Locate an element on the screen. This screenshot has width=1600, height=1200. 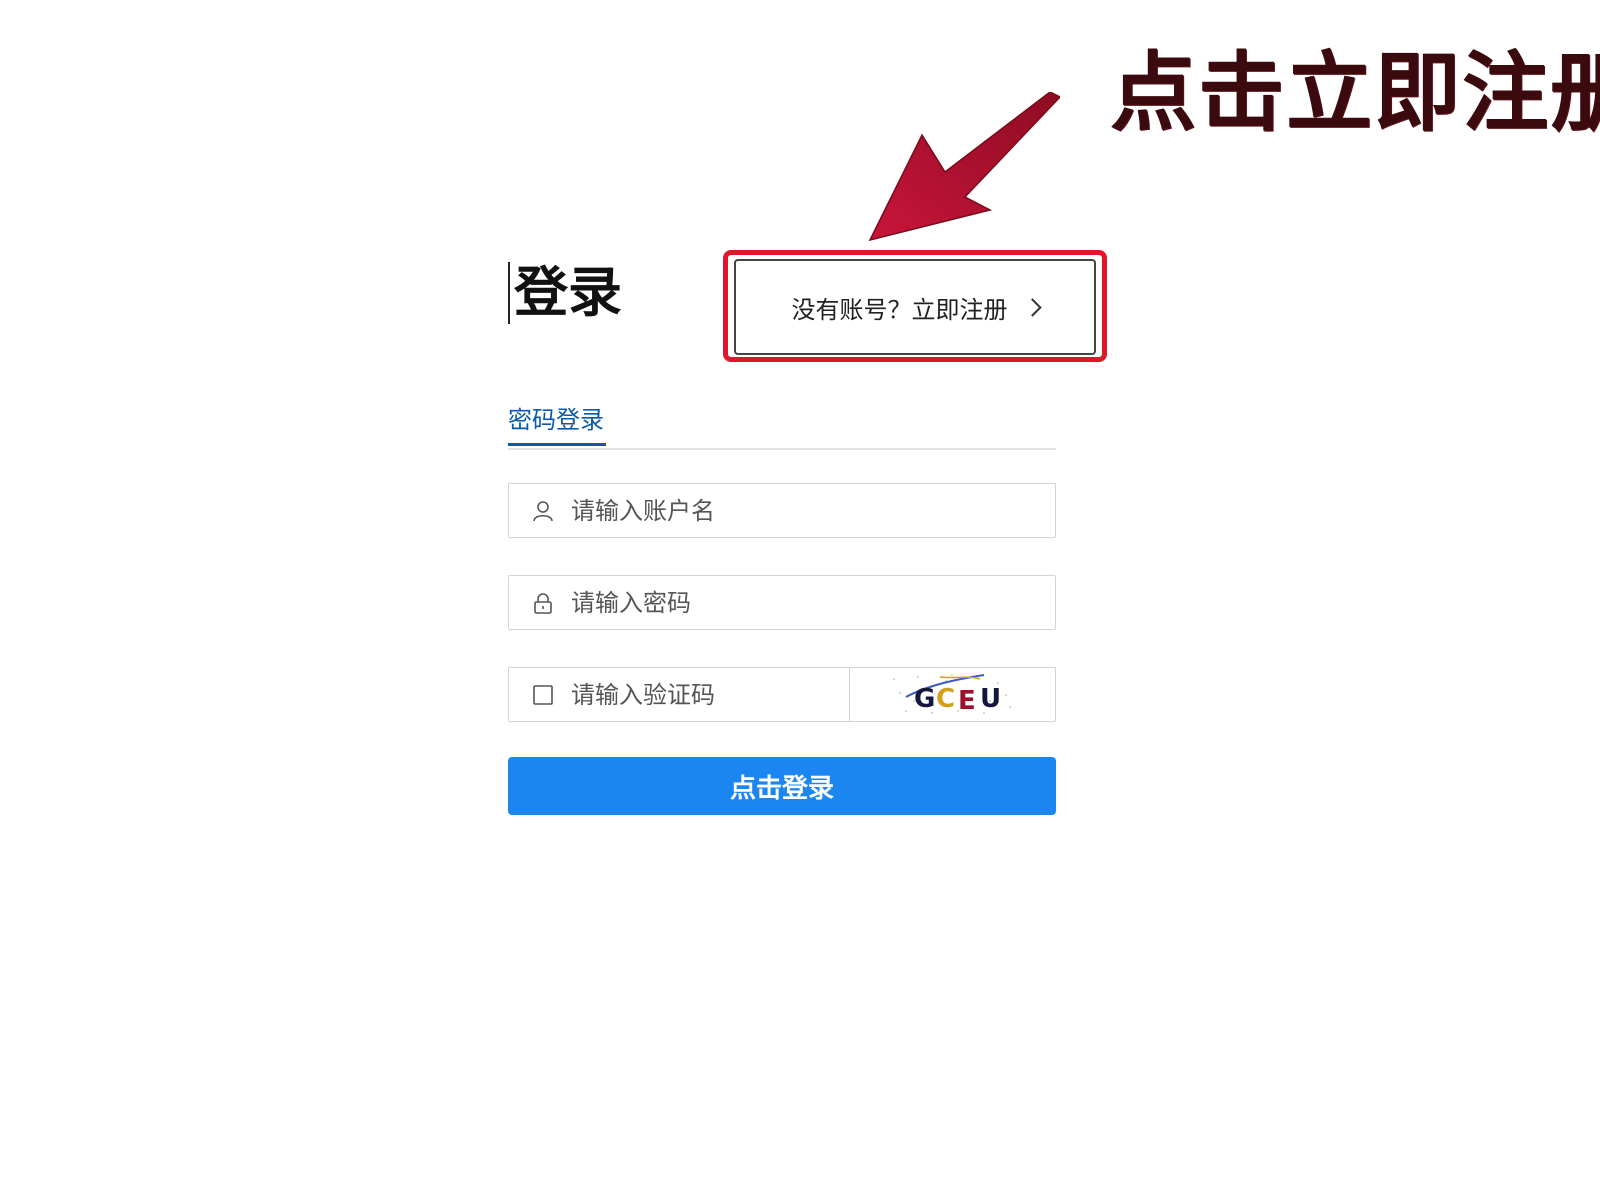
page-title: 登录 is located at coordinates (565, 293).